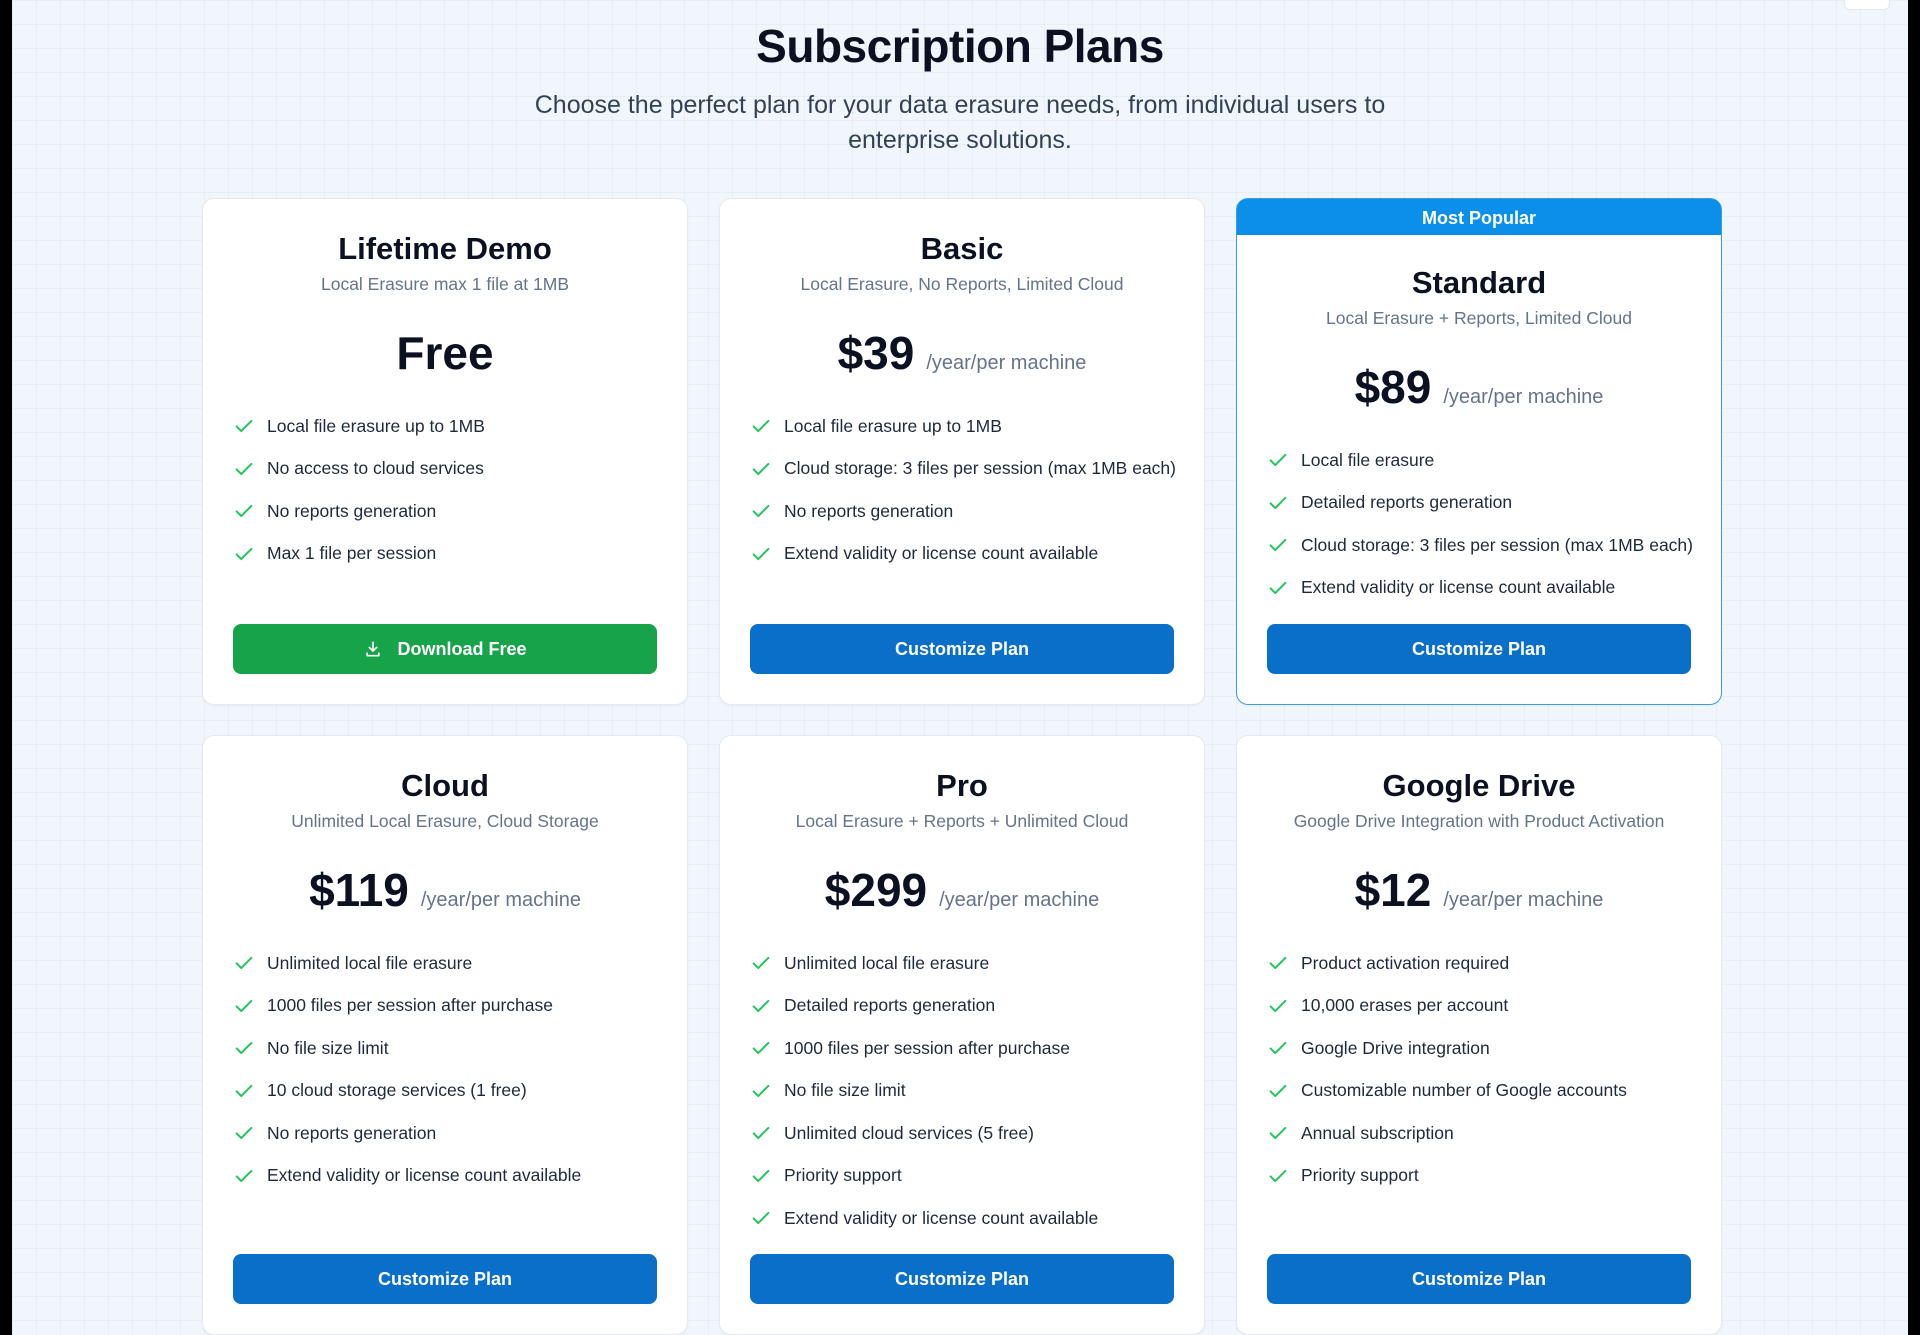 Image resolution: width=1920 pixels, height=1335 pixels. I want to click on plan-name: Basic, so click(962, 248).